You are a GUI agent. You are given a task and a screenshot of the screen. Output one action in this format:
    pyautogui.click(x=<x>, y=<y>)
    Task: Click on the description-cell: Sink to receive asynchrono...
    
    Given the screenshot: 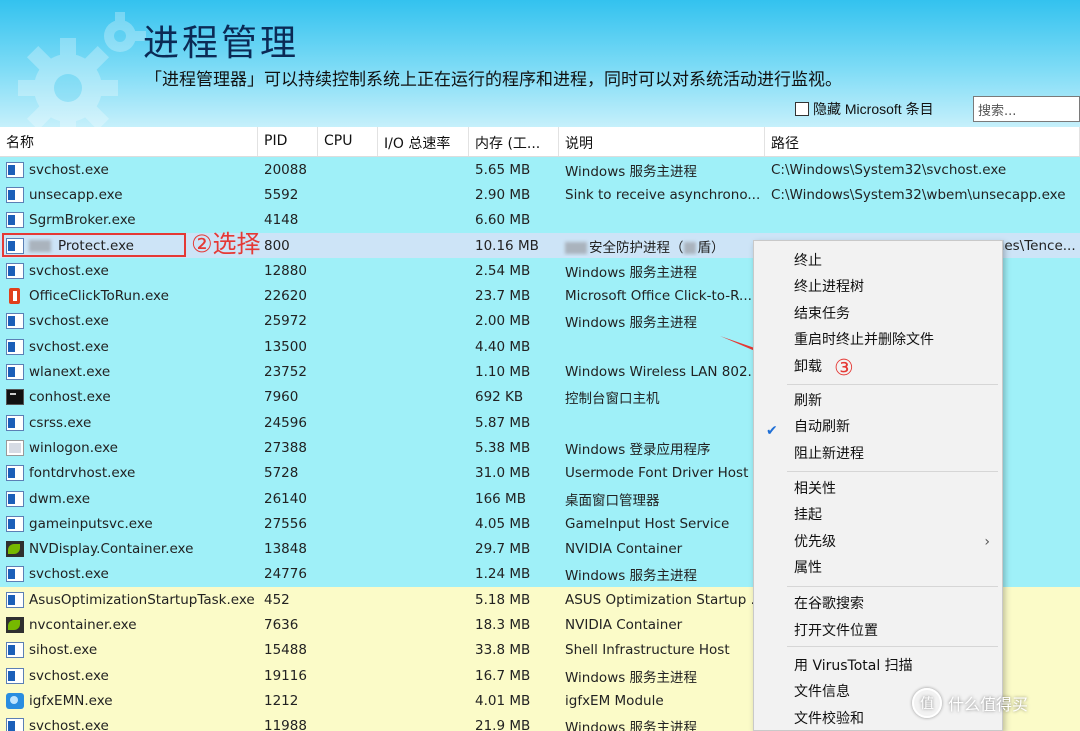 What is the action you would take?
    pyautogui.click(x=663, y=194)
    